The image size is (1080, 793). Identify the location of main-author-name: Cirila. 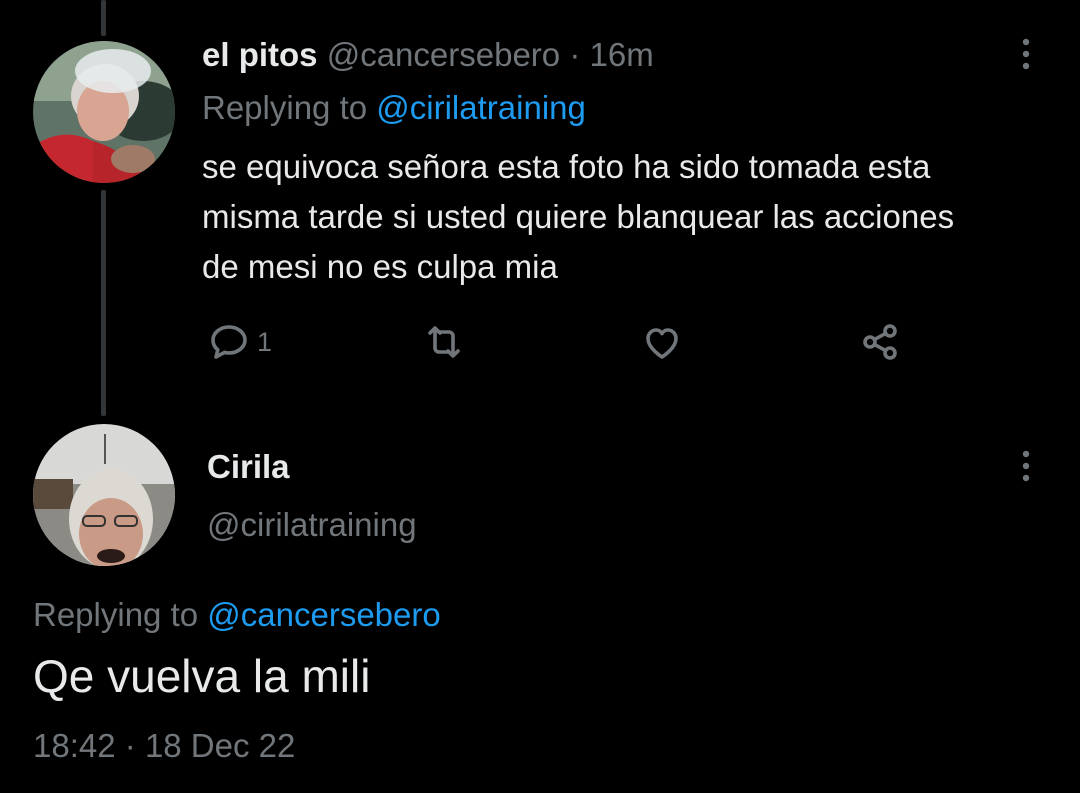
(248, 467).